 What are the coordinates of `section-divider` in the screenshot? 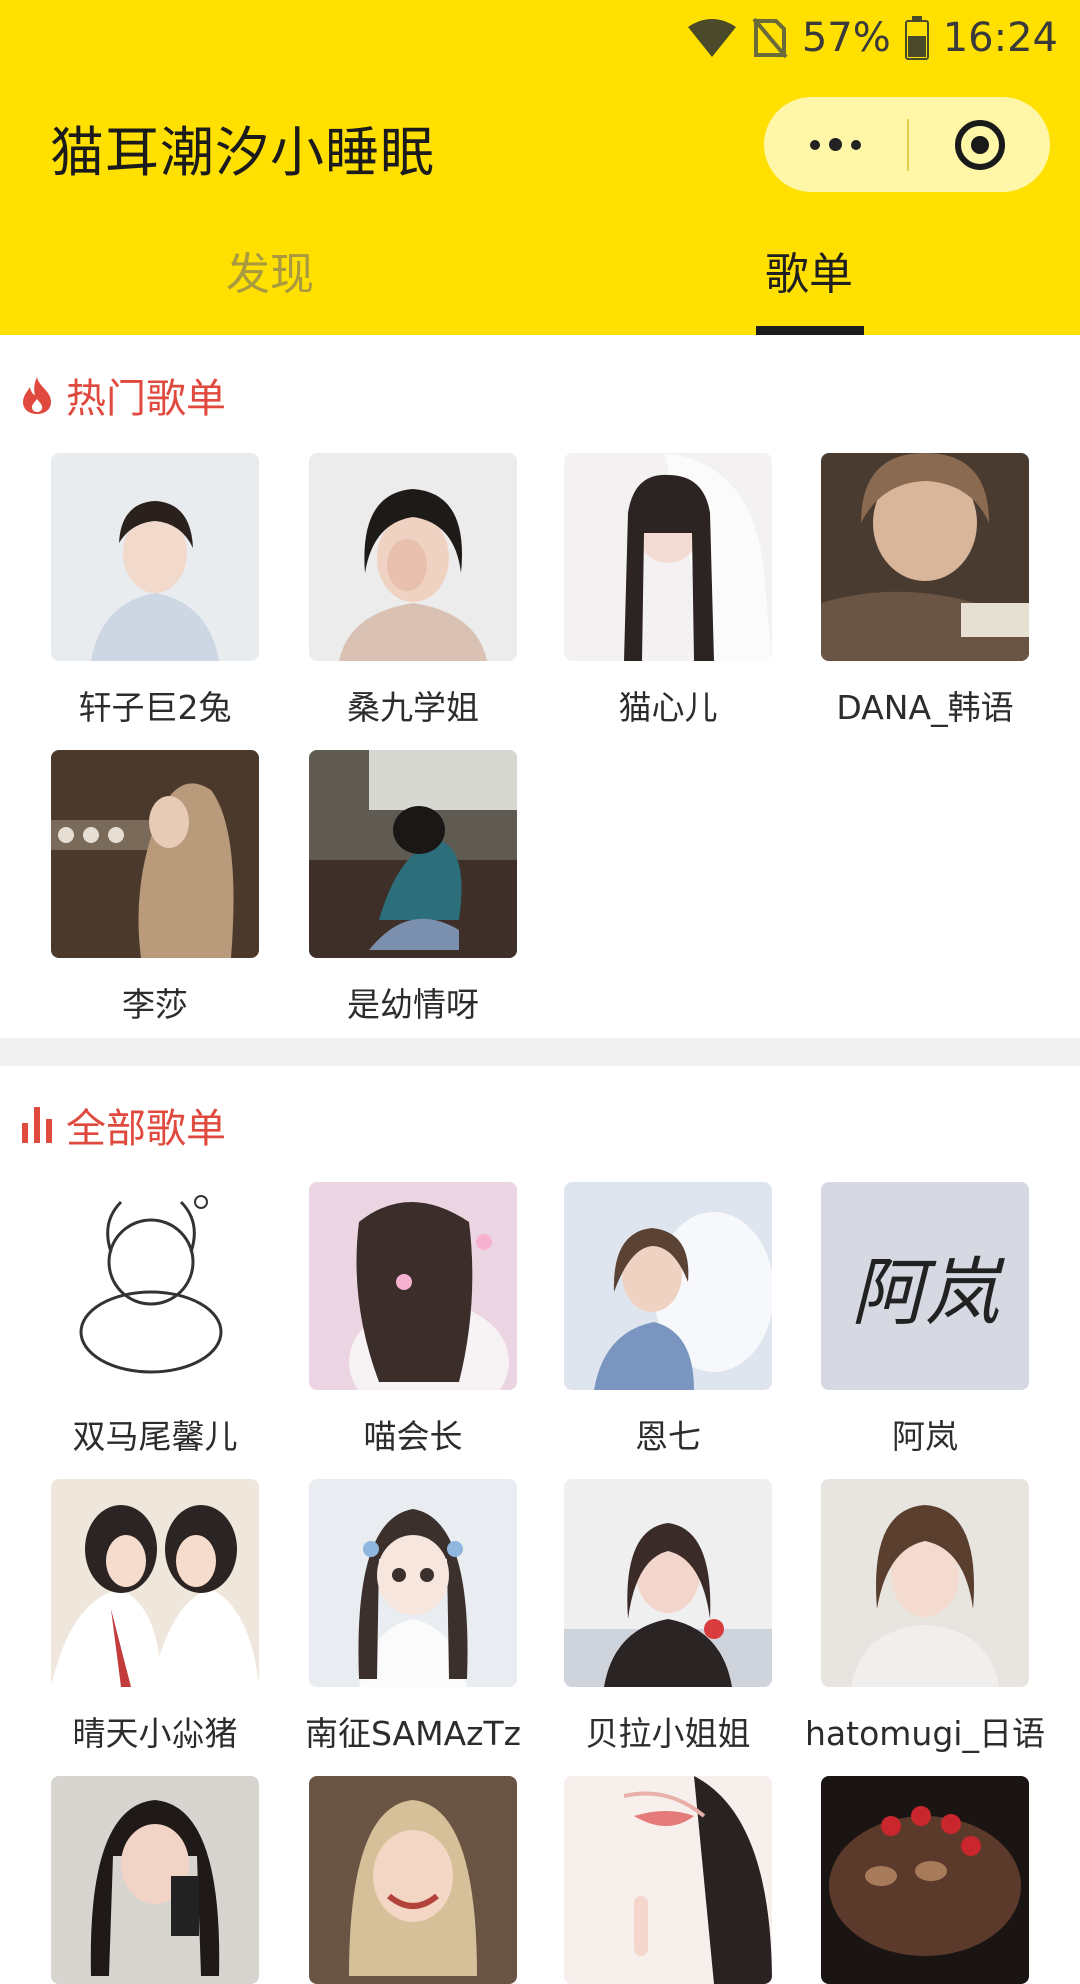 It's located at (540, 1052).